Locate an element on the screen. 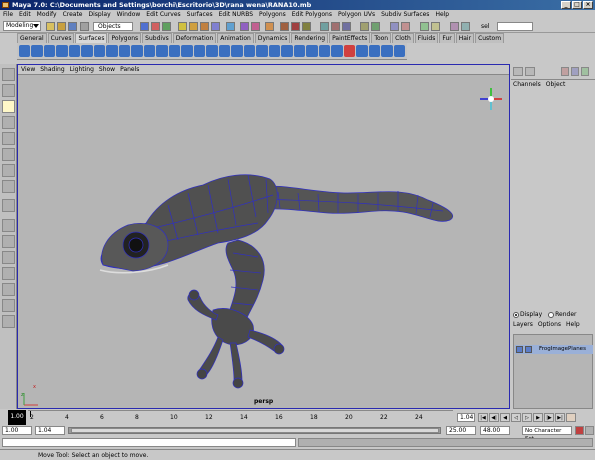  planar-icon is located at coordinates (149, 51).